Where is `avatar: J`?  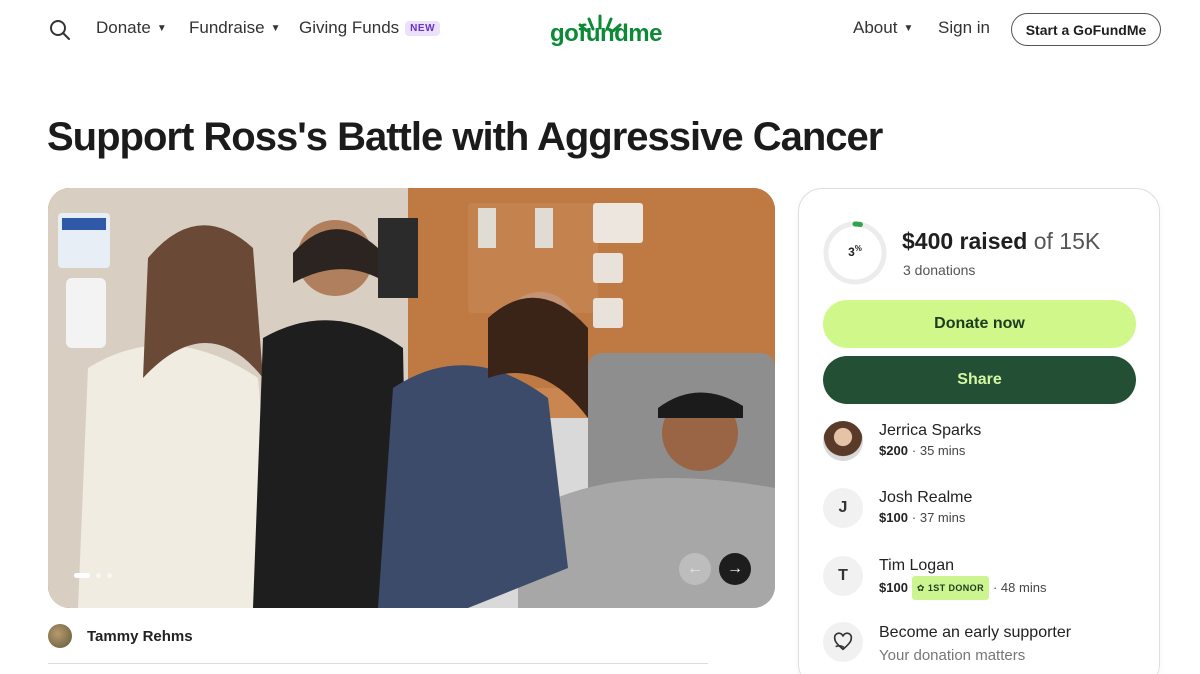
avatar: J is located at coordinates (843, 508).